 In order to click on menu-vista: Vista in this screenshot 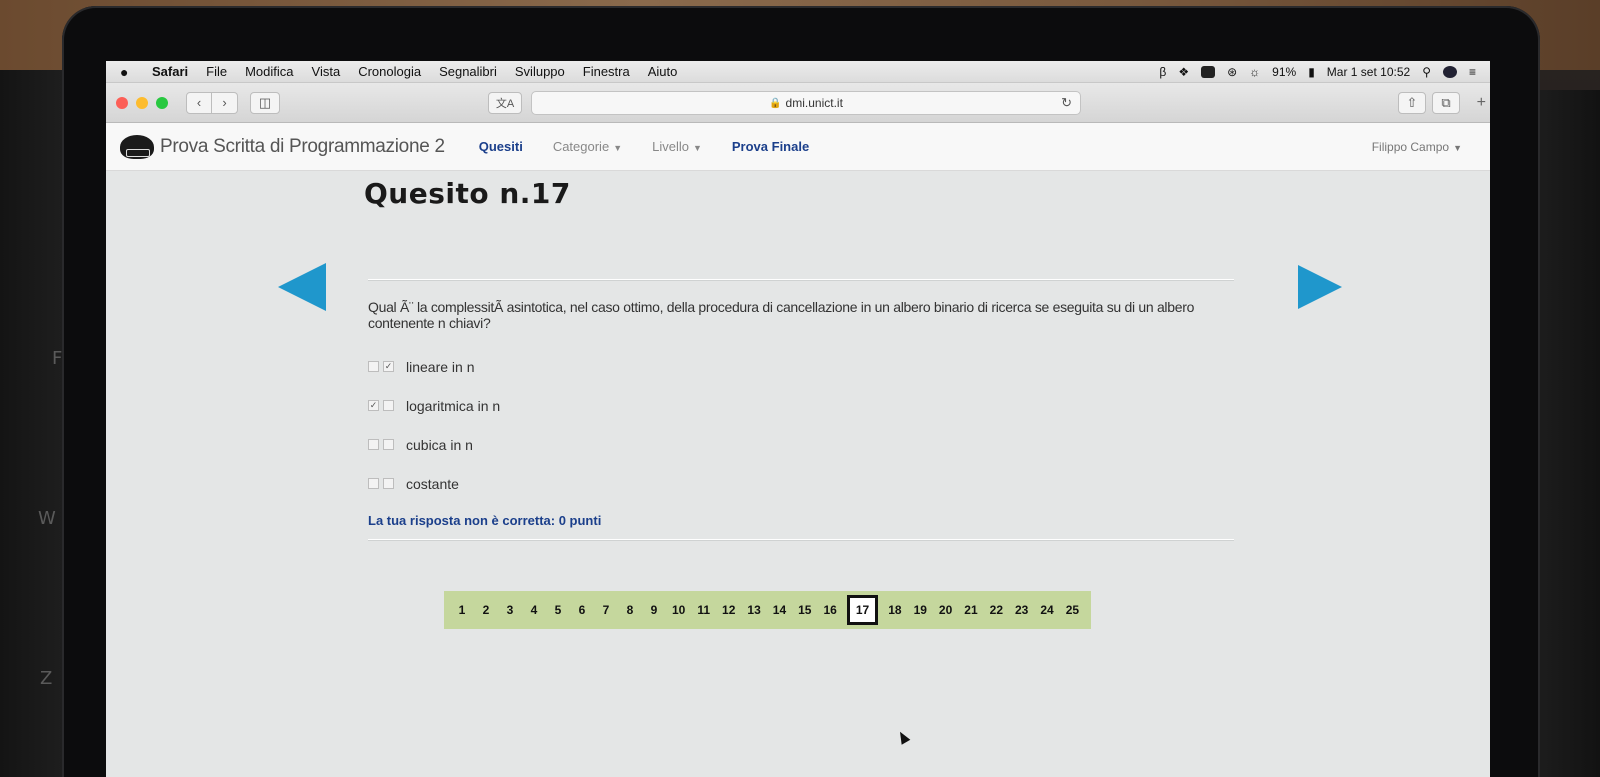, I will do `click(326, 71)`.